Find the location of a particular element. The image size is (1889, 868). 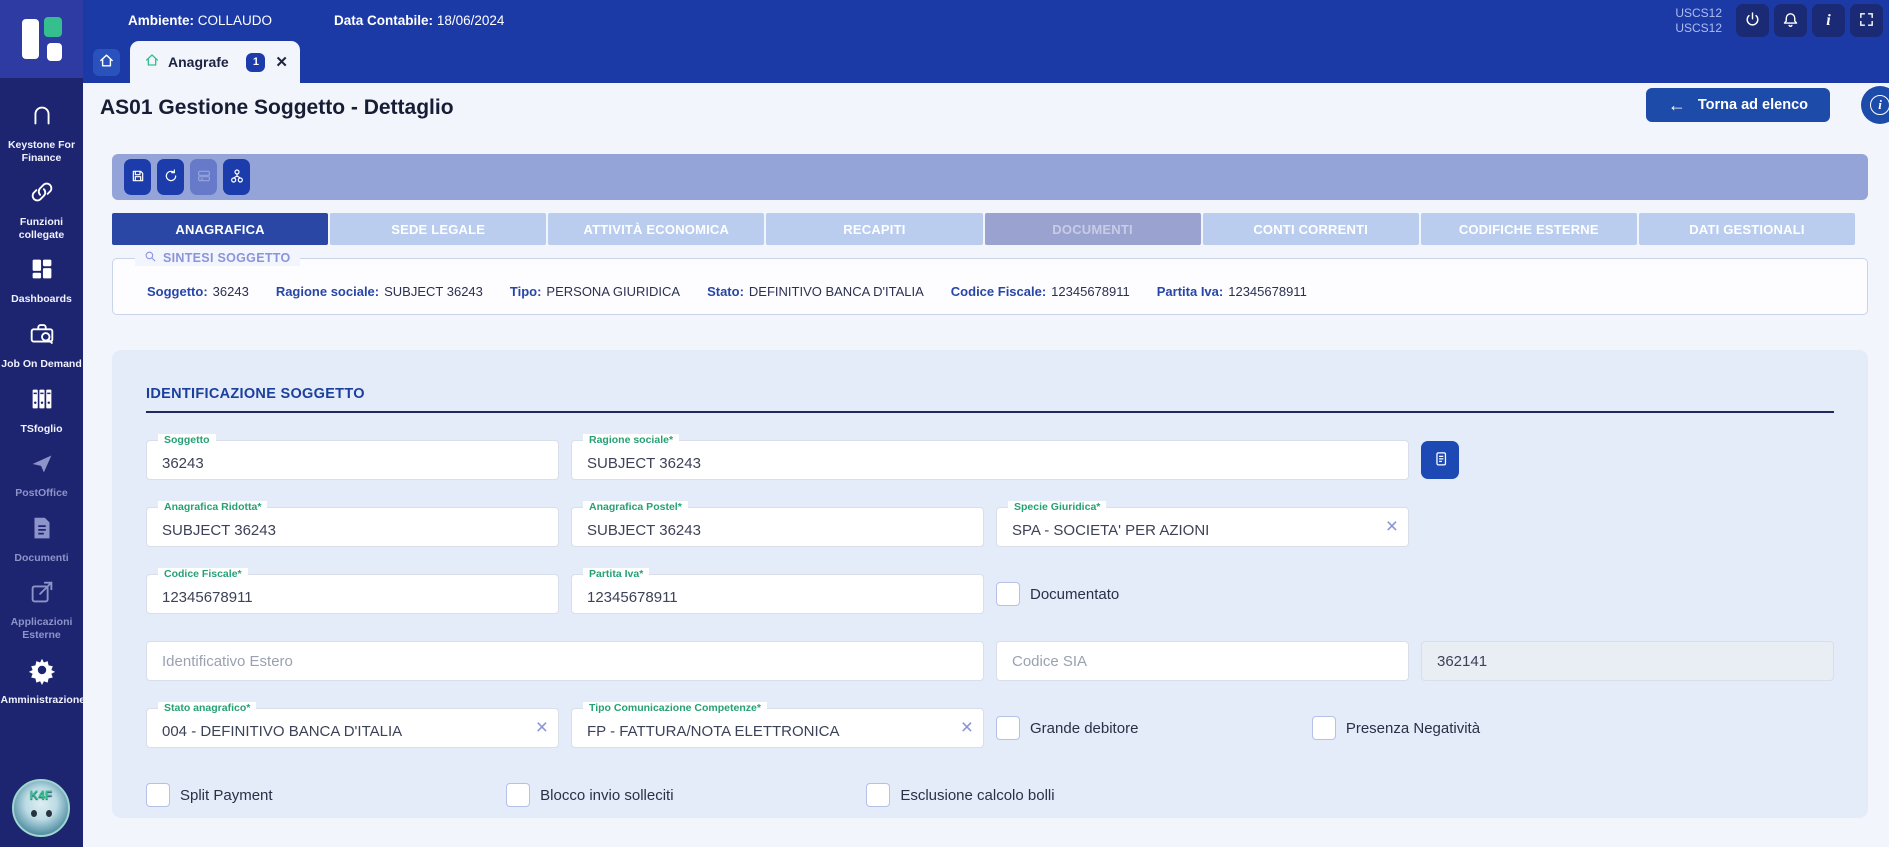

tab-anagrafica: ANAGRAFICA is located at coordinates (220, 229).